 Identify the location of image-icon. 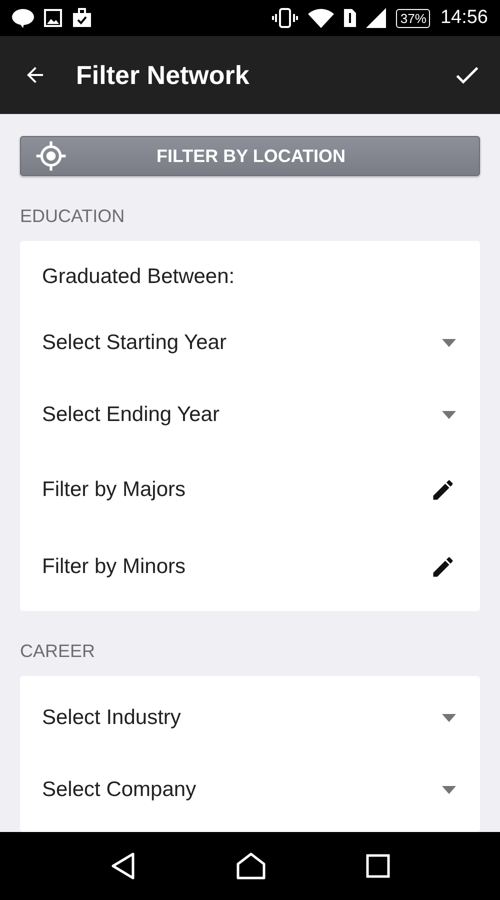
(53, 18).